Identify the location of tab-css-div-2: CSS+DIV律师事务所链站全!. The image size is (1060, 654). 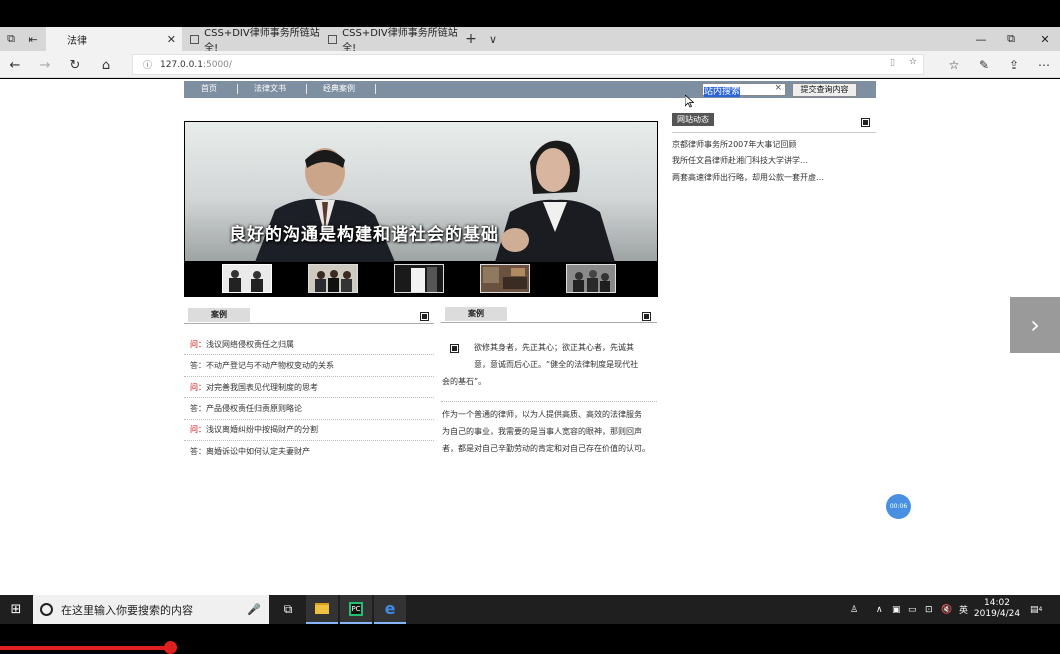
(389, 40).